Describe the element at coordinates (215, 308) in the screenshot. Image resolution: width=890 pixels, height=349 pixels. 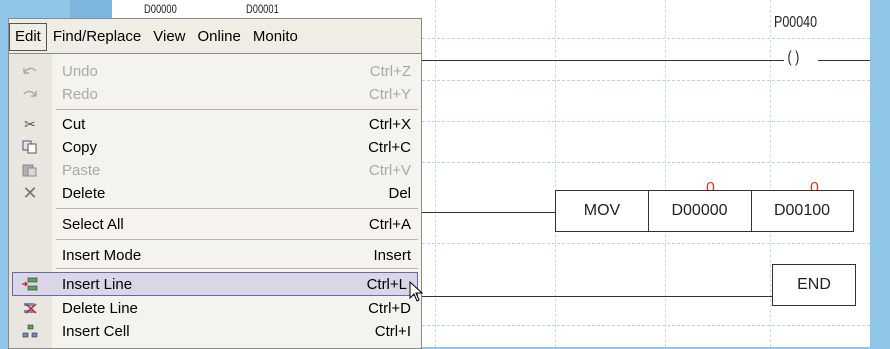
I see `menu-item-delete-line: Delete Line Ctrl+D` at that location.